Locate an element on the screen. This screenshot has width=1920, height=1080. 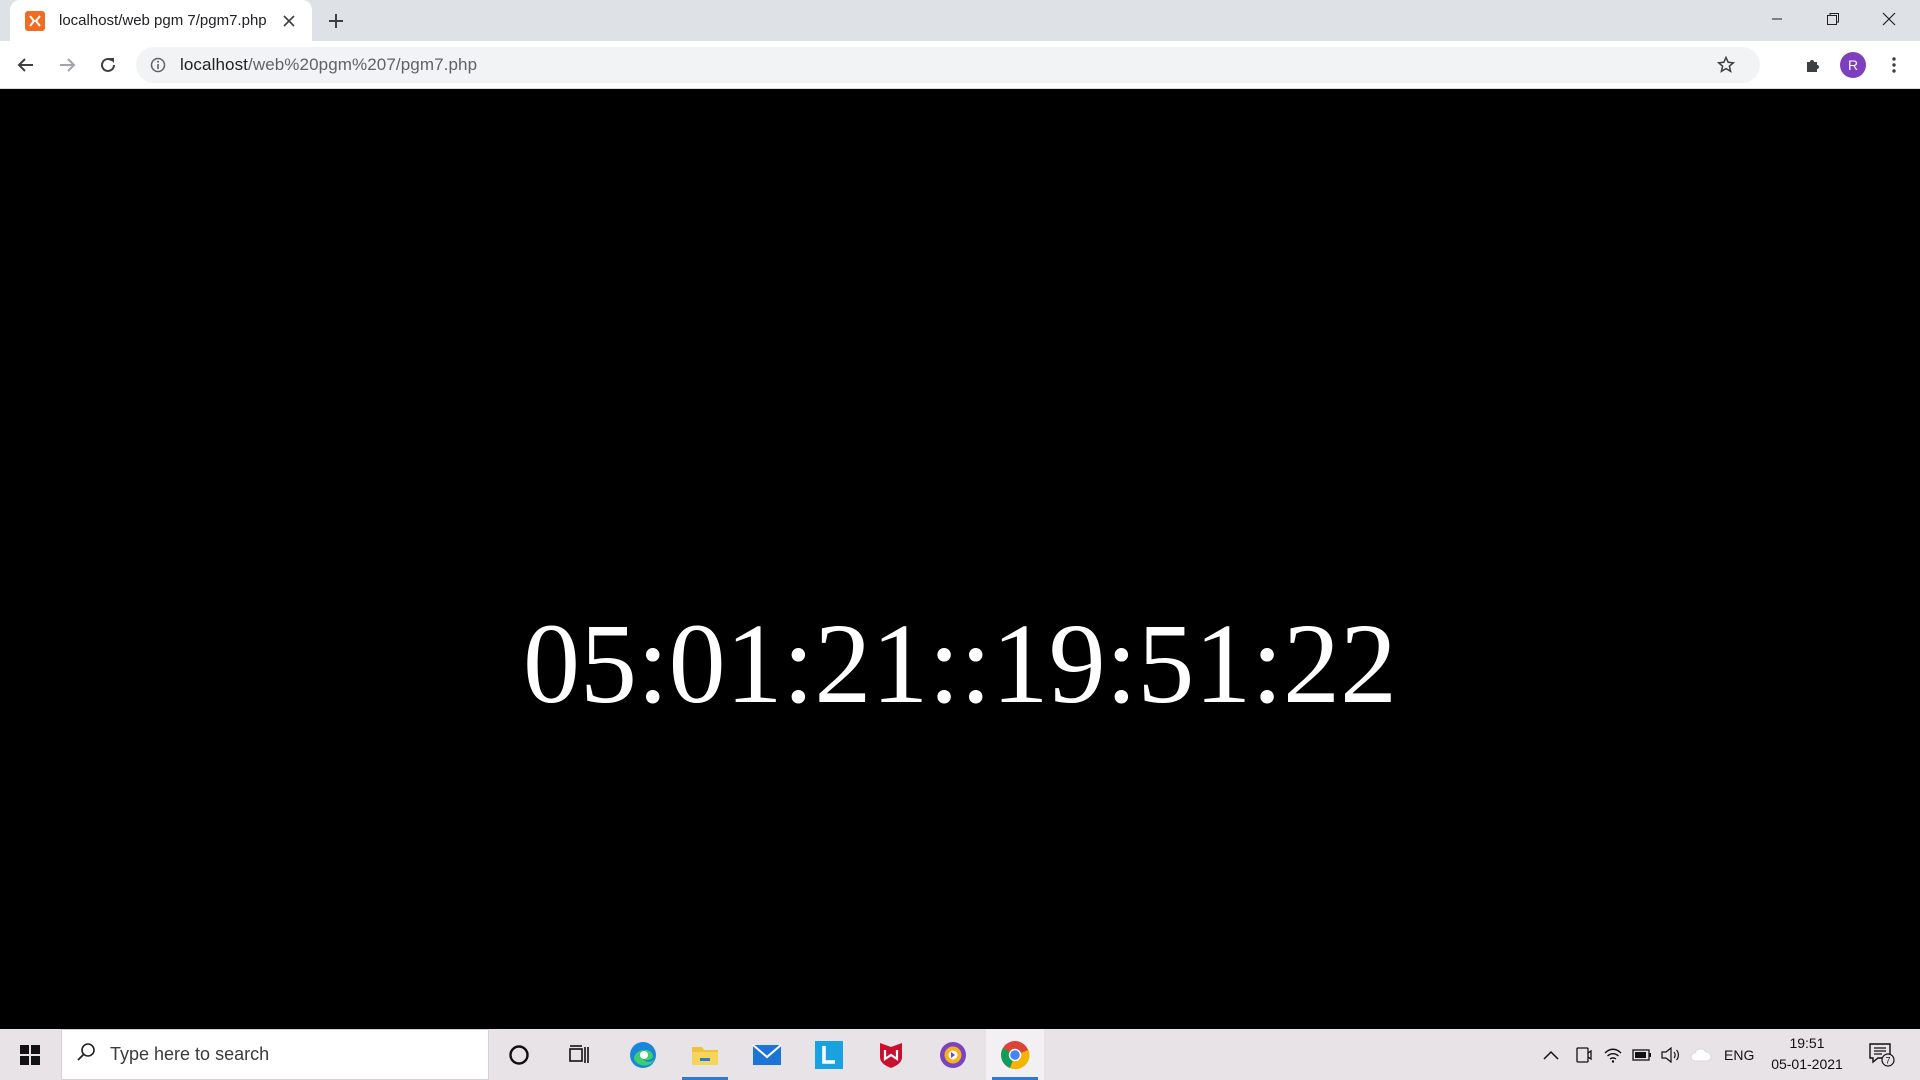
extensions-puzzle-icon is located at coordinates (1813, 65).